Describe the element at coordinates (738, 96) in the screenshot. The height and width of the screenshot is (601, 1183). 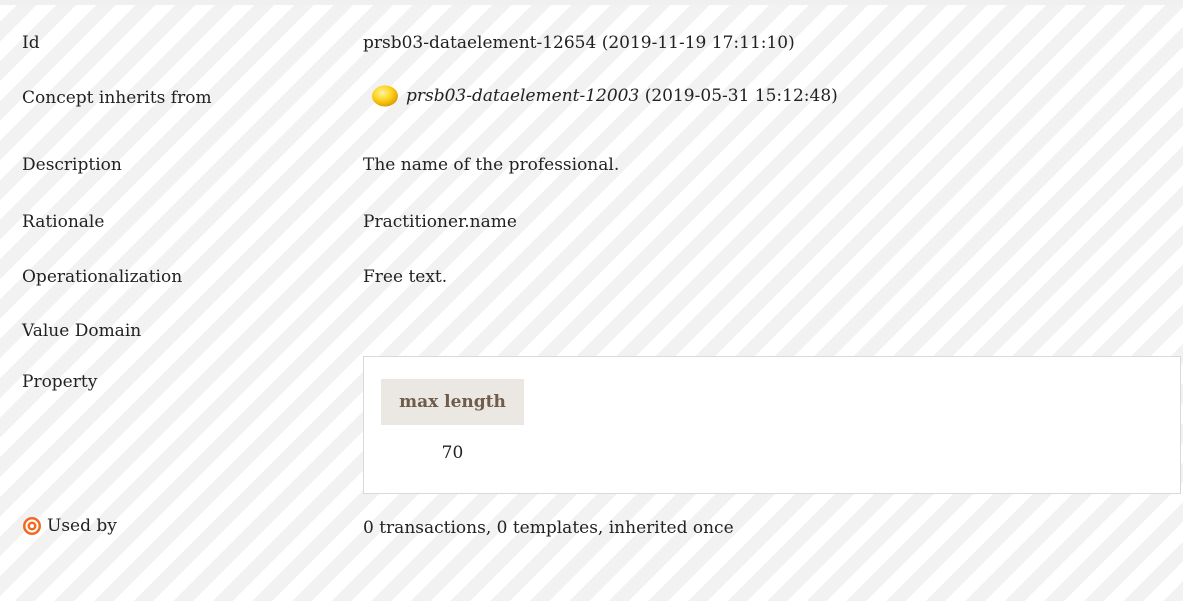
I see `inherits-date: (2019-05-31 15:12:48)` at that location.